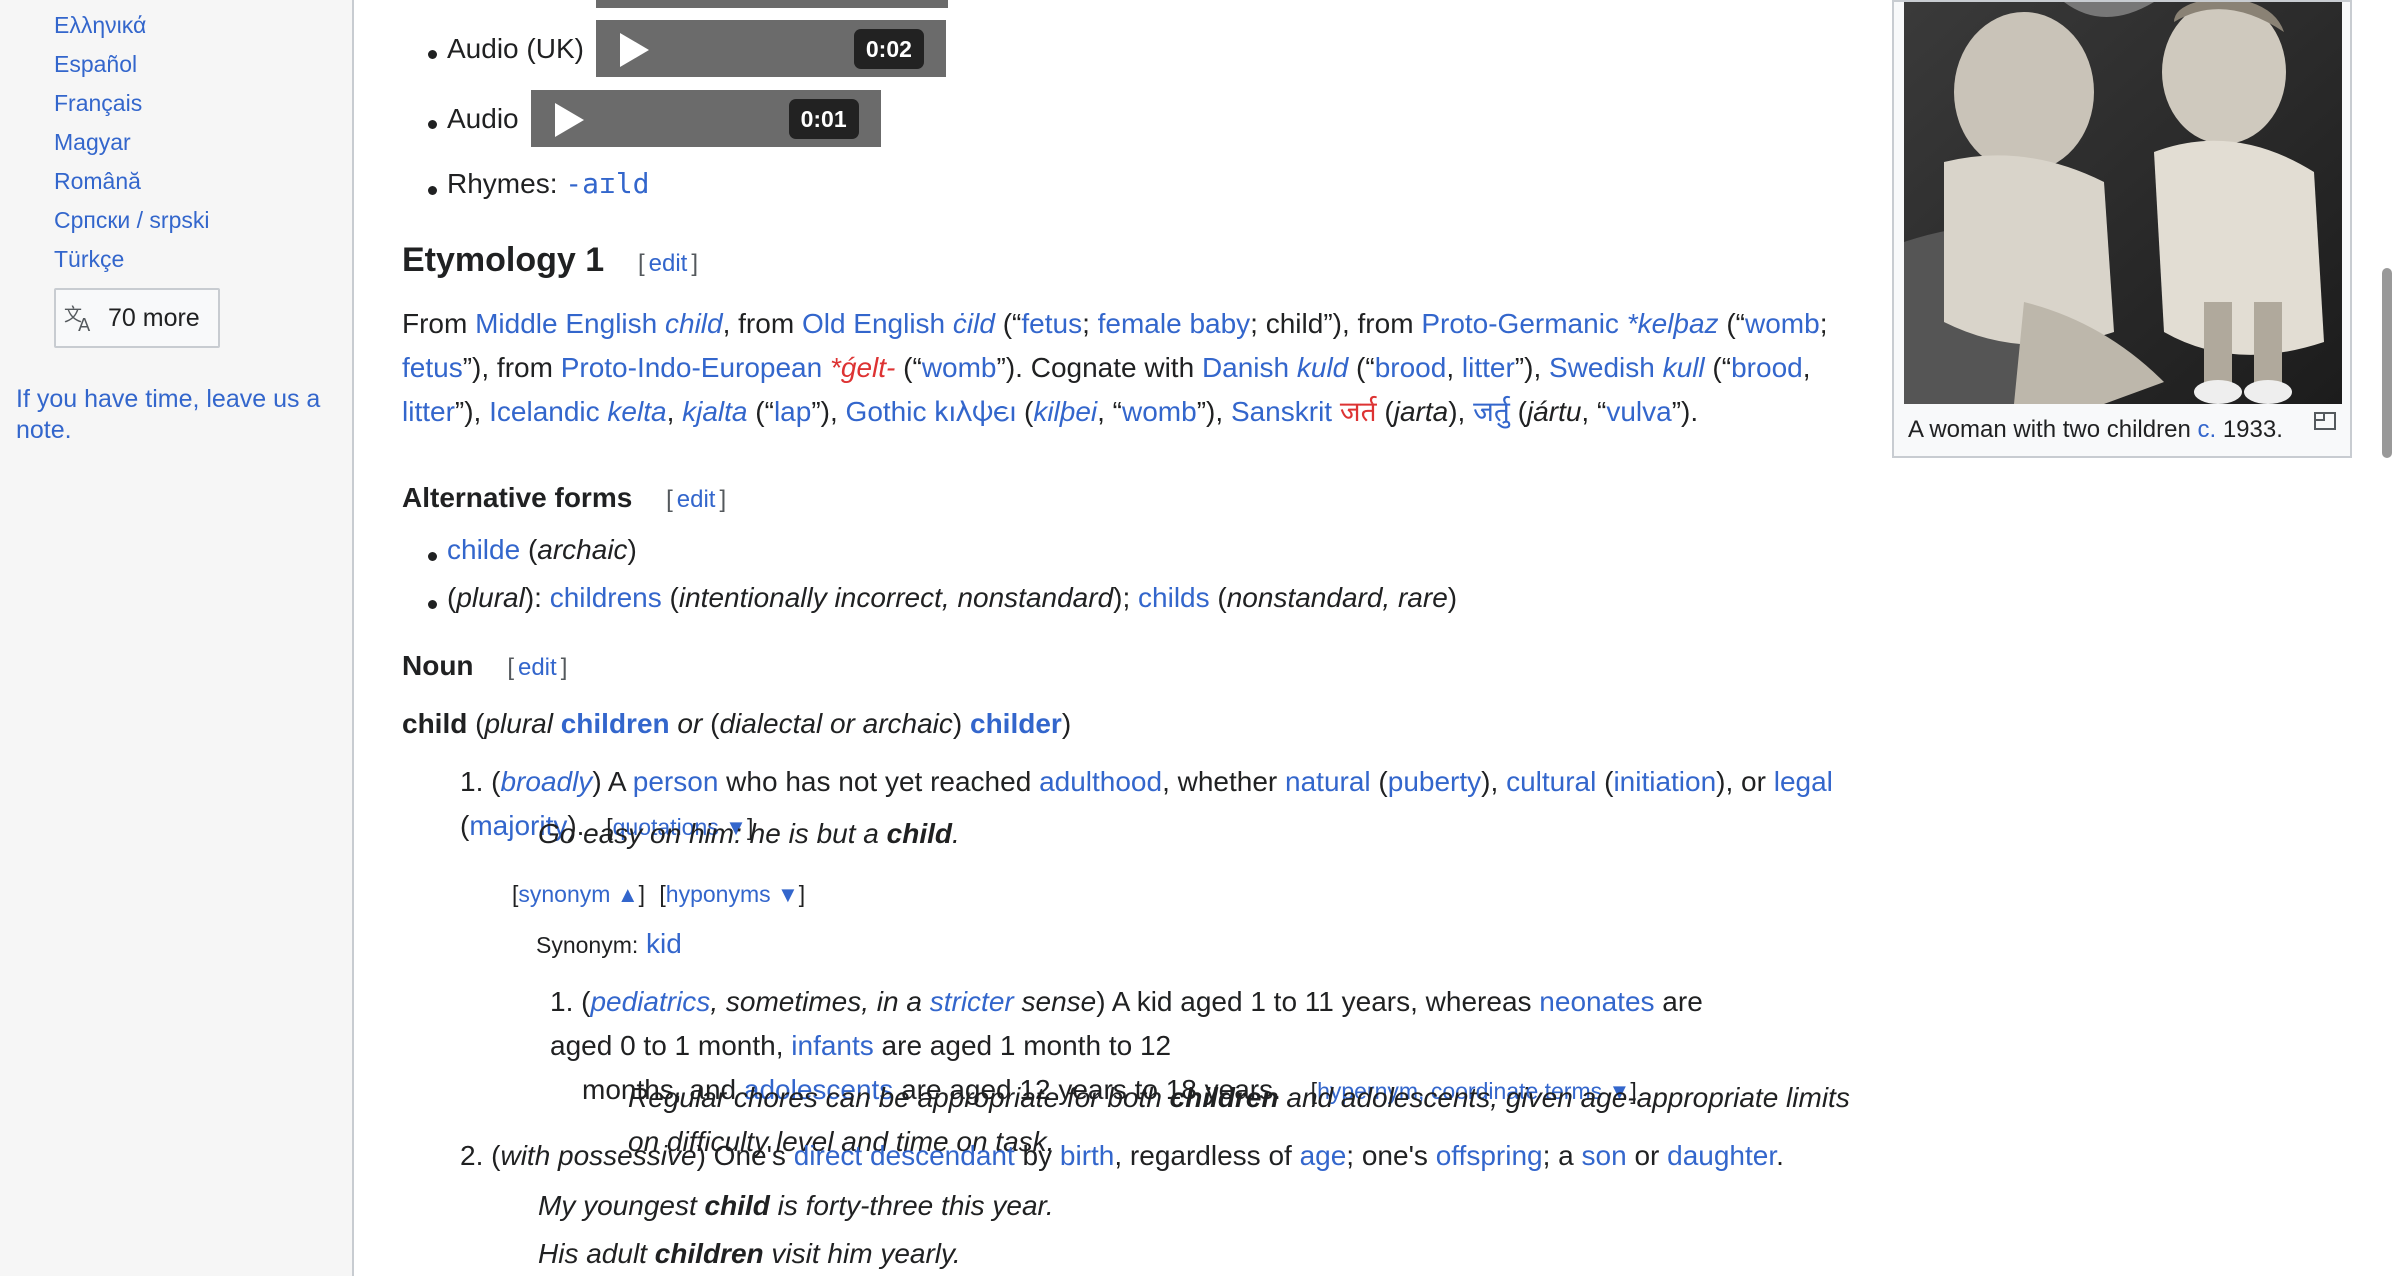  Describe the element at coordinates (2123, 203) in the screenshot. I see `photo-woman-with-children` at that location.